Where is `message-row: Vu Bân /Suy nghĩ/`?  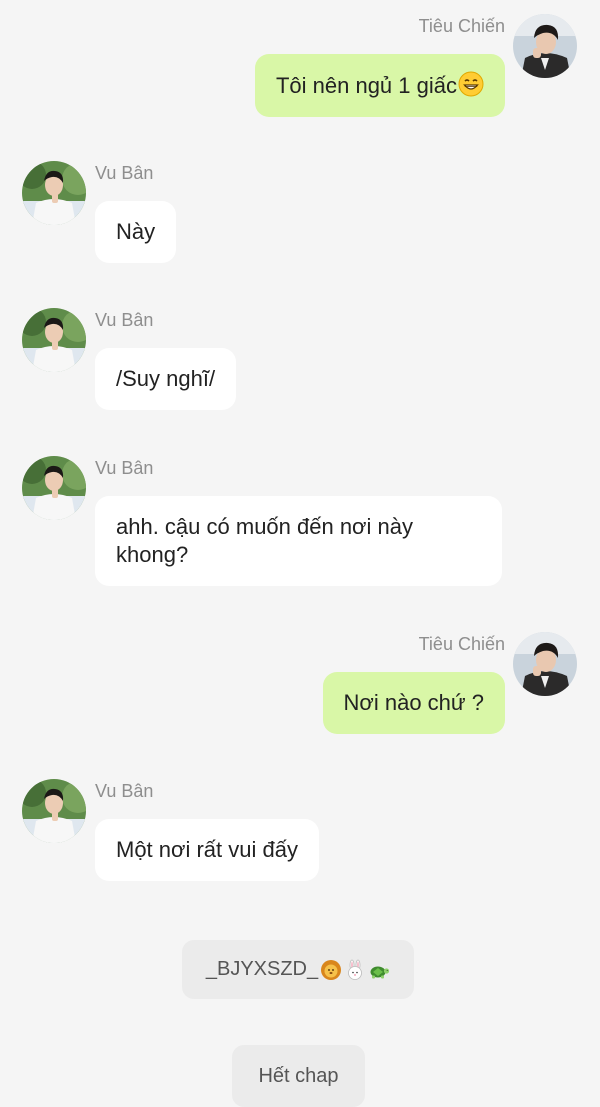 message-row: Vu Bân /Suy nghĩ/ is located at coordinates (300, 363).